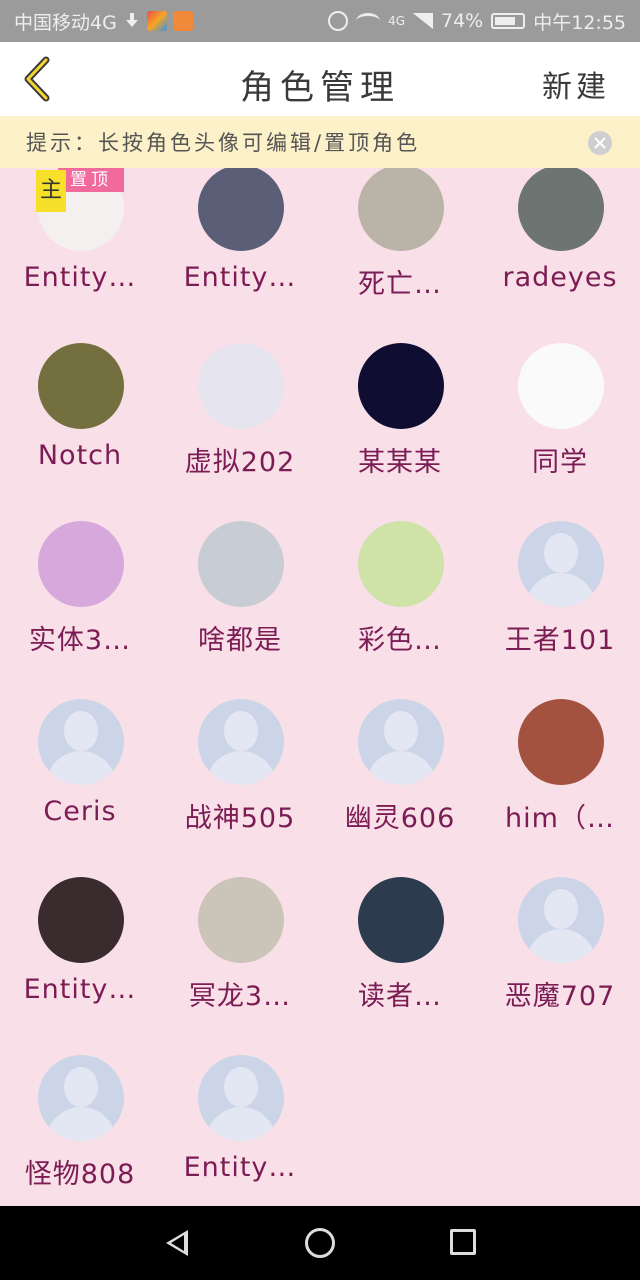 This screenshot has height=1280, width=640. I want to click on role-name: 王者101, so click(560, 640).